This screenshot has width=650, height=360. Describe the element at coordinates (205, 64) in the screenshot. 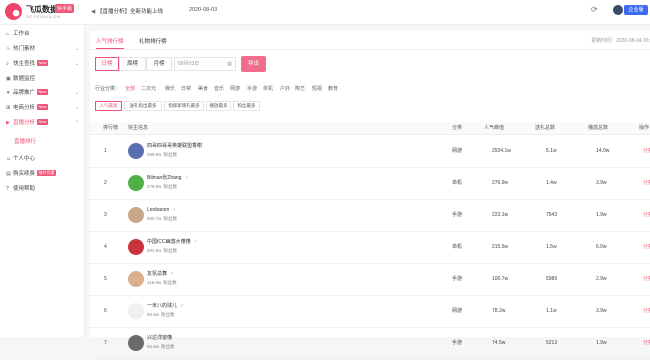

I see `date-picker: 08月03日 ▦` at that location.